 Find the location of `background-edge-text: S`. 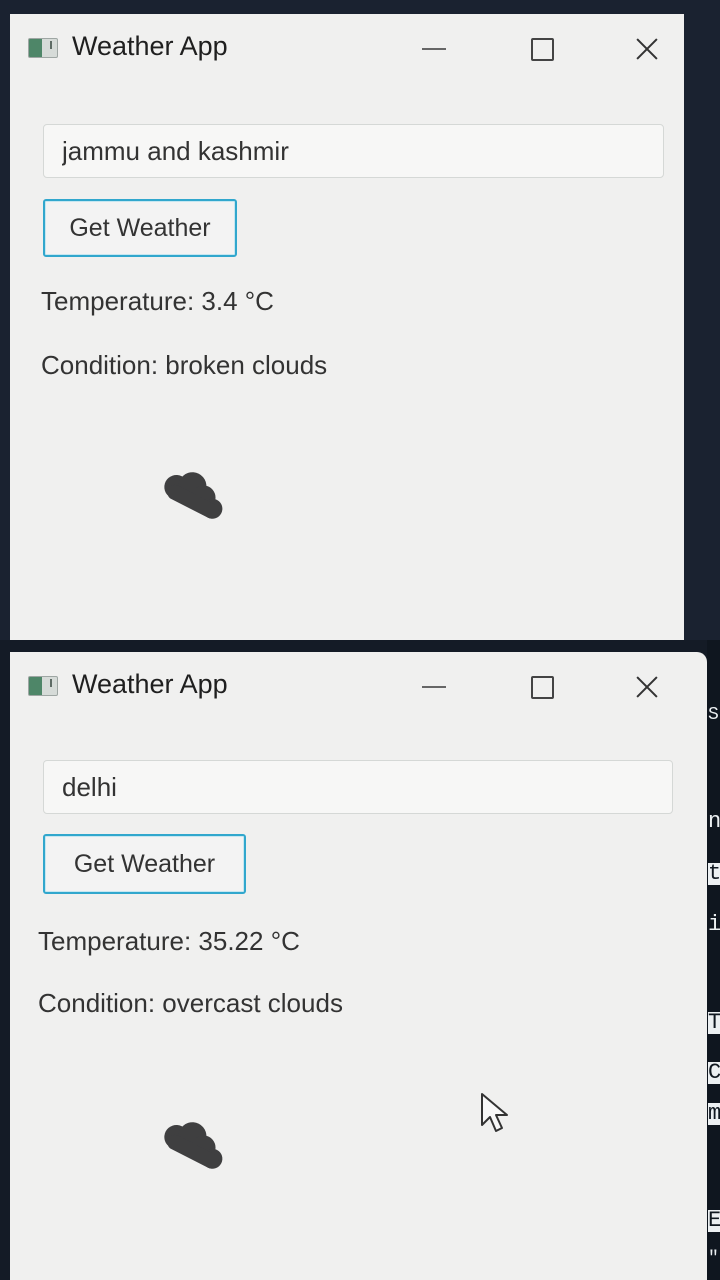

background-edge-text: S is located at coordinates (713, 715).